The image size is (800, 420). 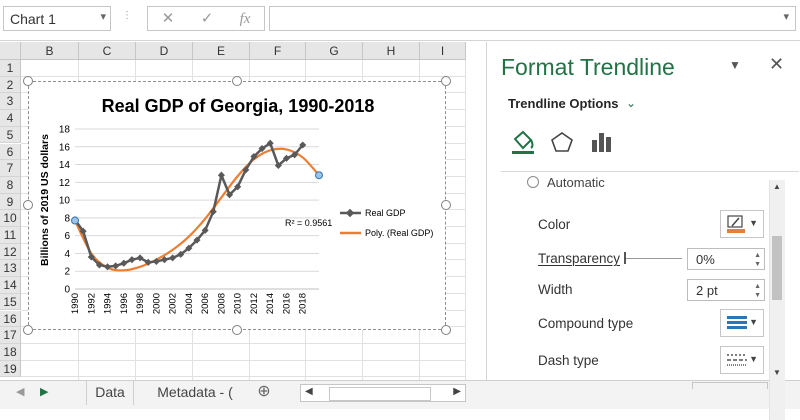 I want to click on dash-type-button: ▼, so click(x=742, y=360).